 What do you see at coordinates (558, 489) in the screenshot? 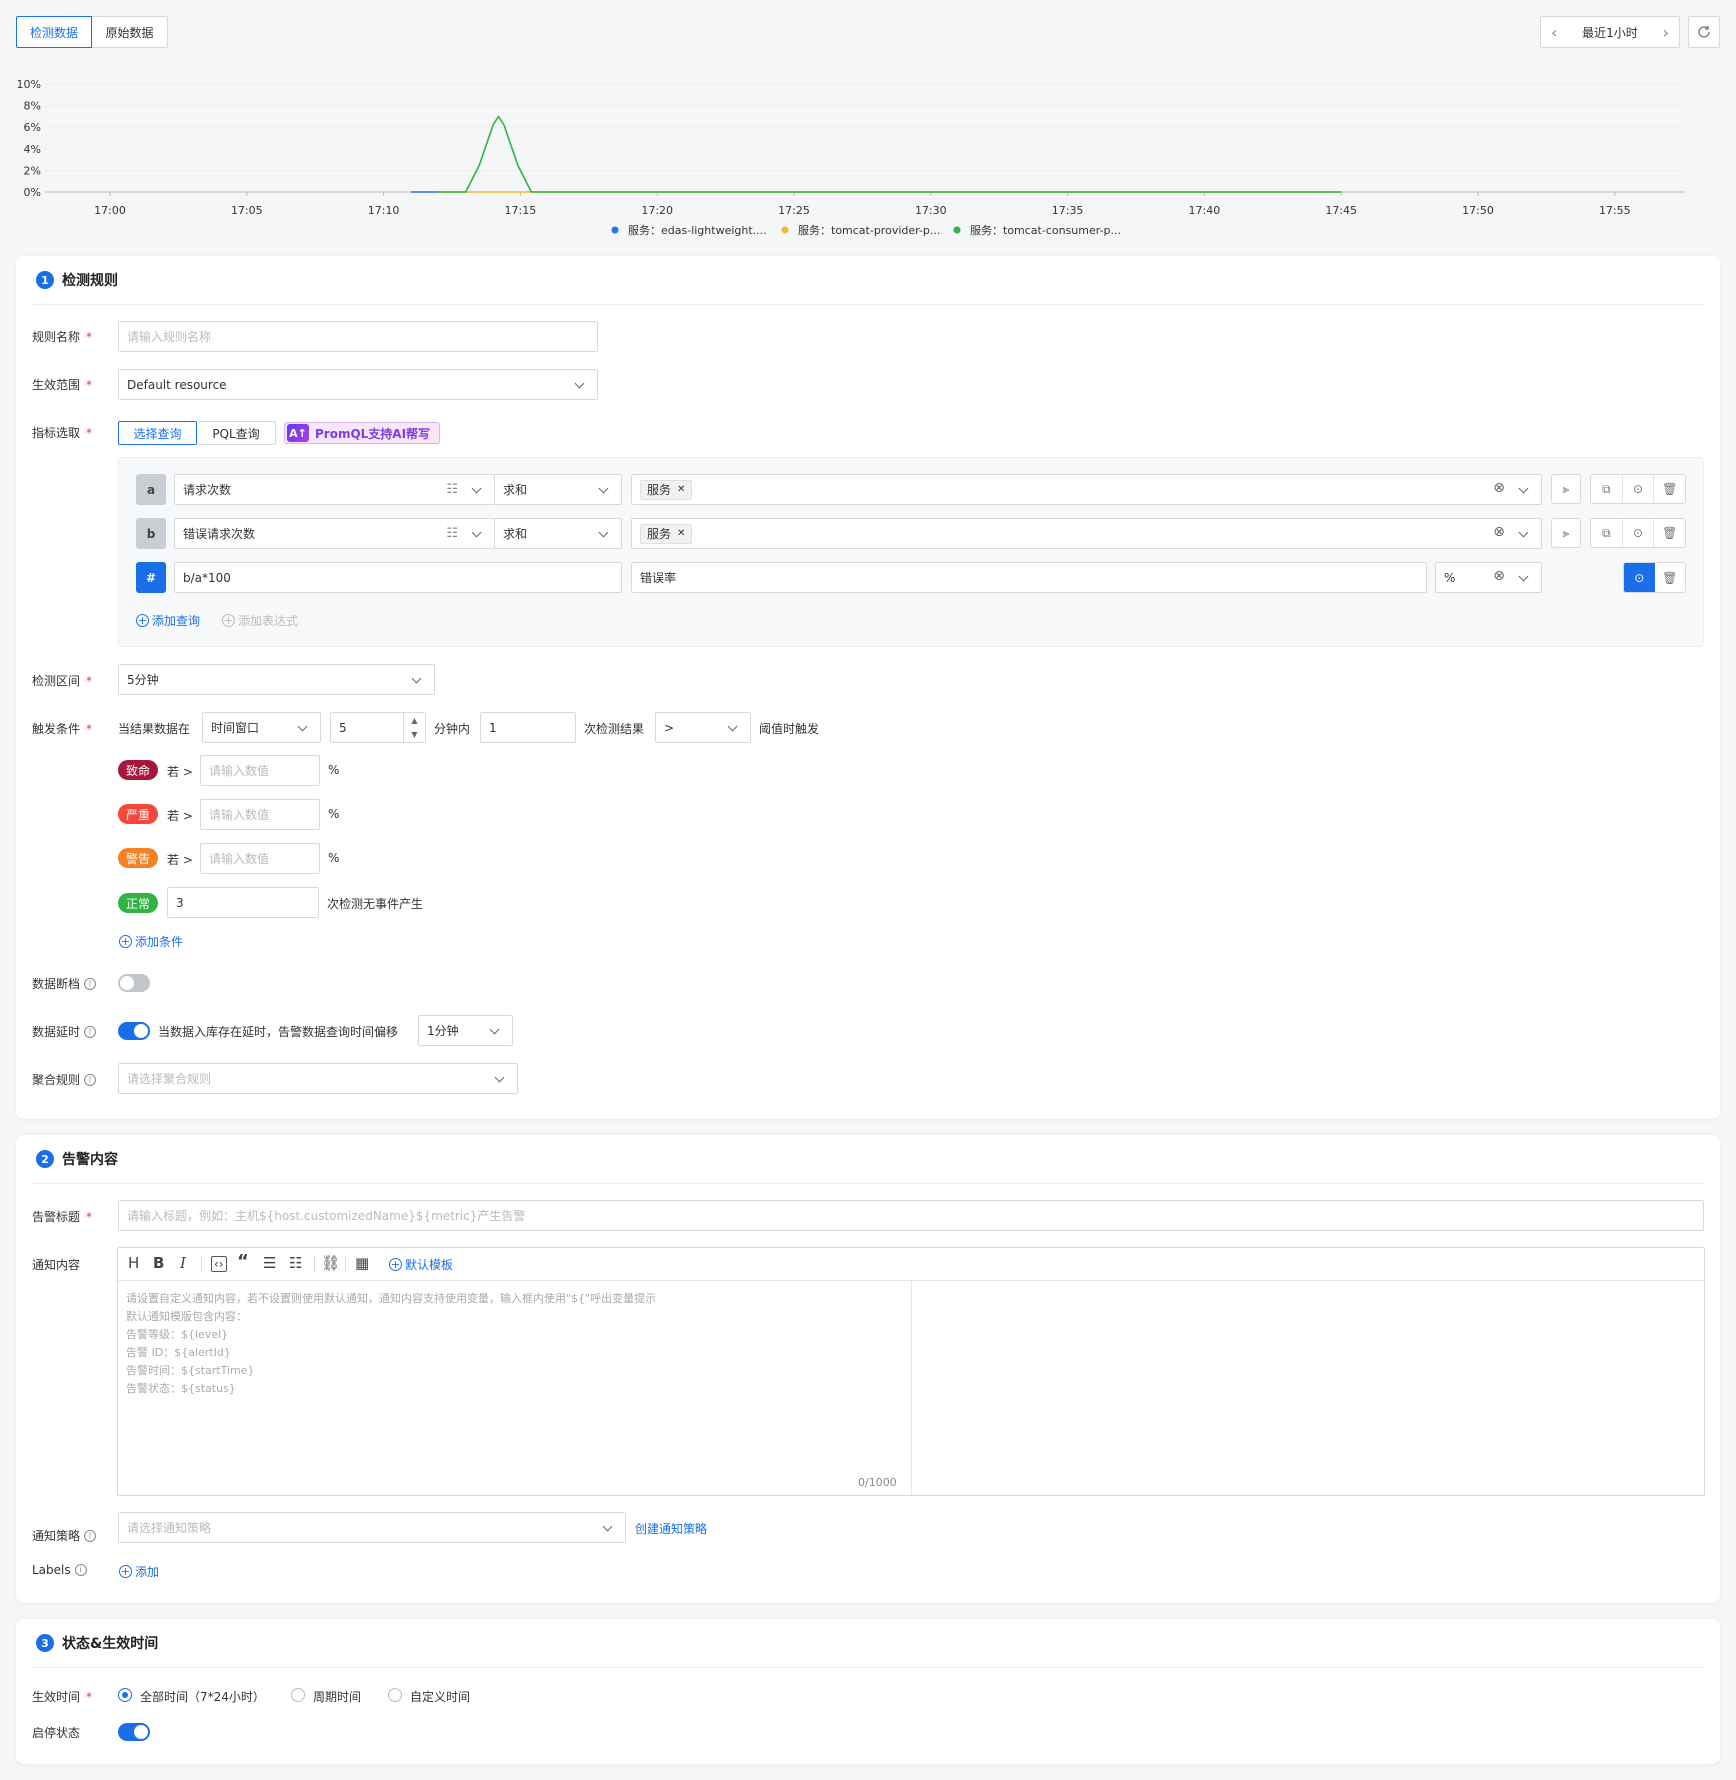
I see `agg-select-a: 求和` at bounding box center [558, 489].